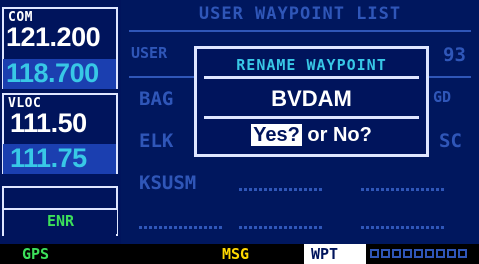  What do you see at coordinates (60, 221) in the screenshot?
I see `mode-annunciator: ENR` at bounding box center [60, 221].